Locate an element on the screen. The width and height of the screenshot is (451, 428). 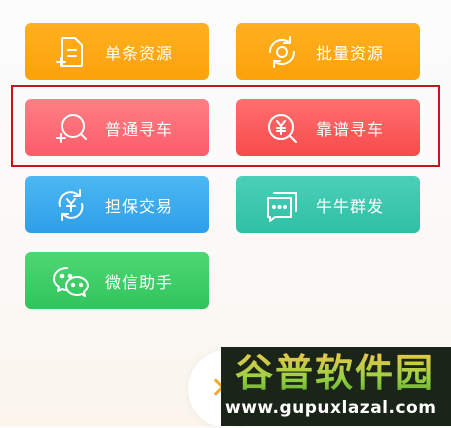
group-send-button: 牛牛群发 is located at coordinates (328, 204).